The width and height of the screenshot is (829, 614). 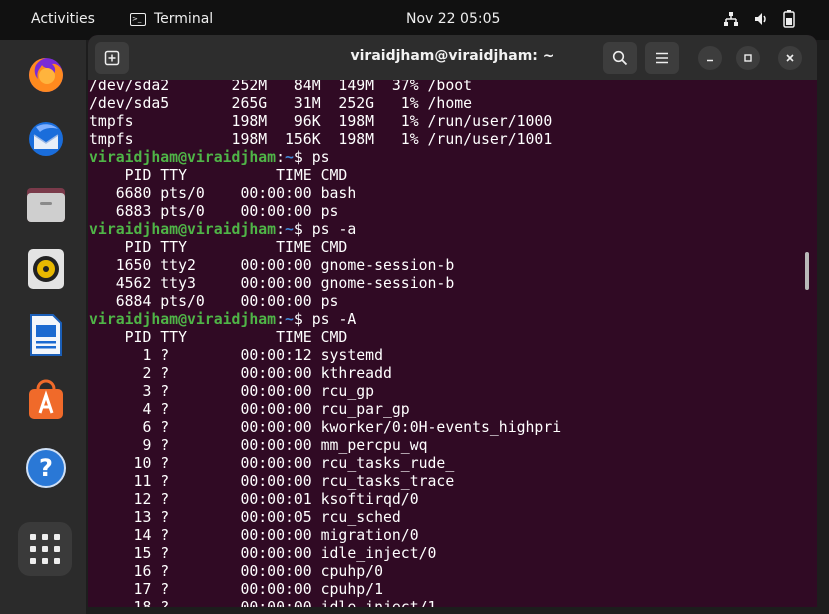 What do you see at coordinates (731, 19) in the screenshot?
I see `network-icon` at bounding box center [731, 19].